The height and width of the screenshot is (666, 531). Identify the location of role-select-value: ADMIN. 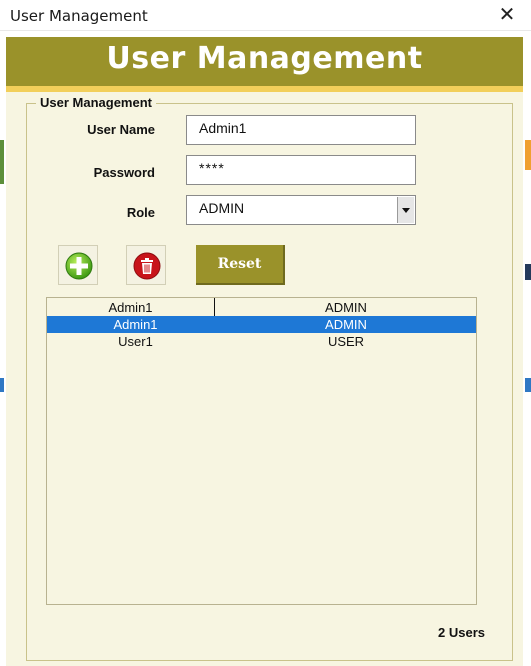
(222, 208).